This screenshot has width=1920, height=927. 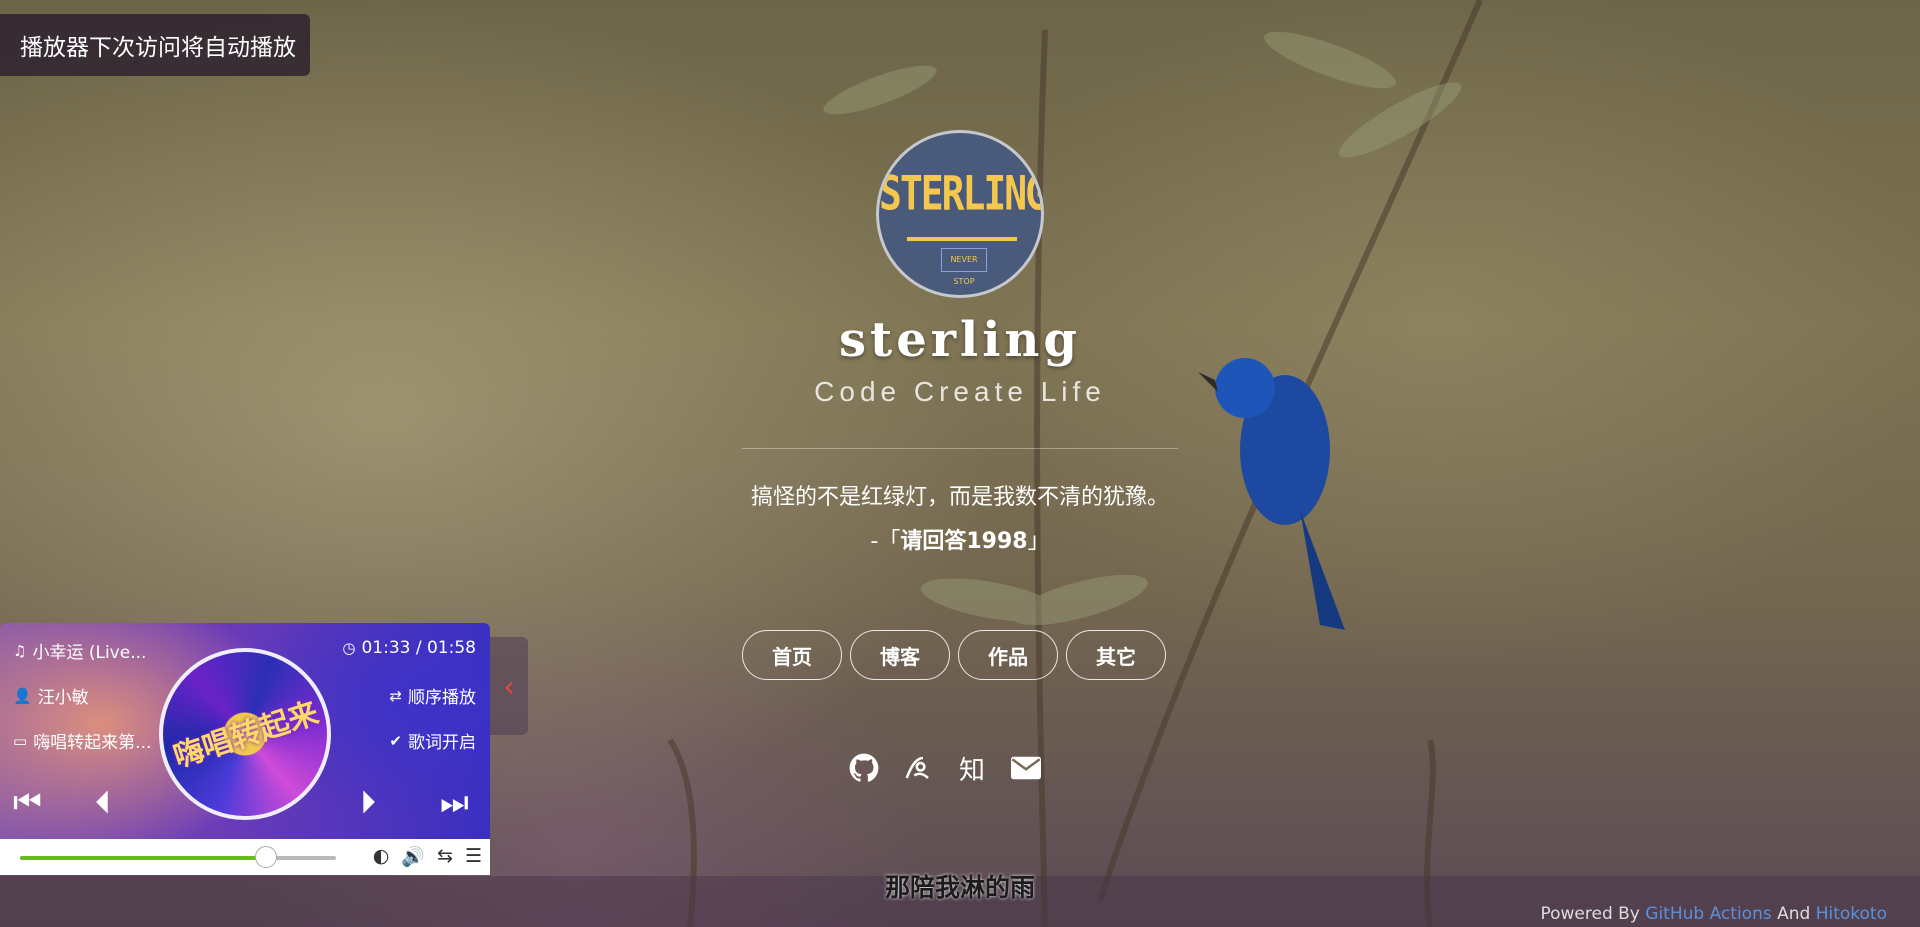 I want to click on artist-row: 👤 汪小敏, so click(x=51, y=696).